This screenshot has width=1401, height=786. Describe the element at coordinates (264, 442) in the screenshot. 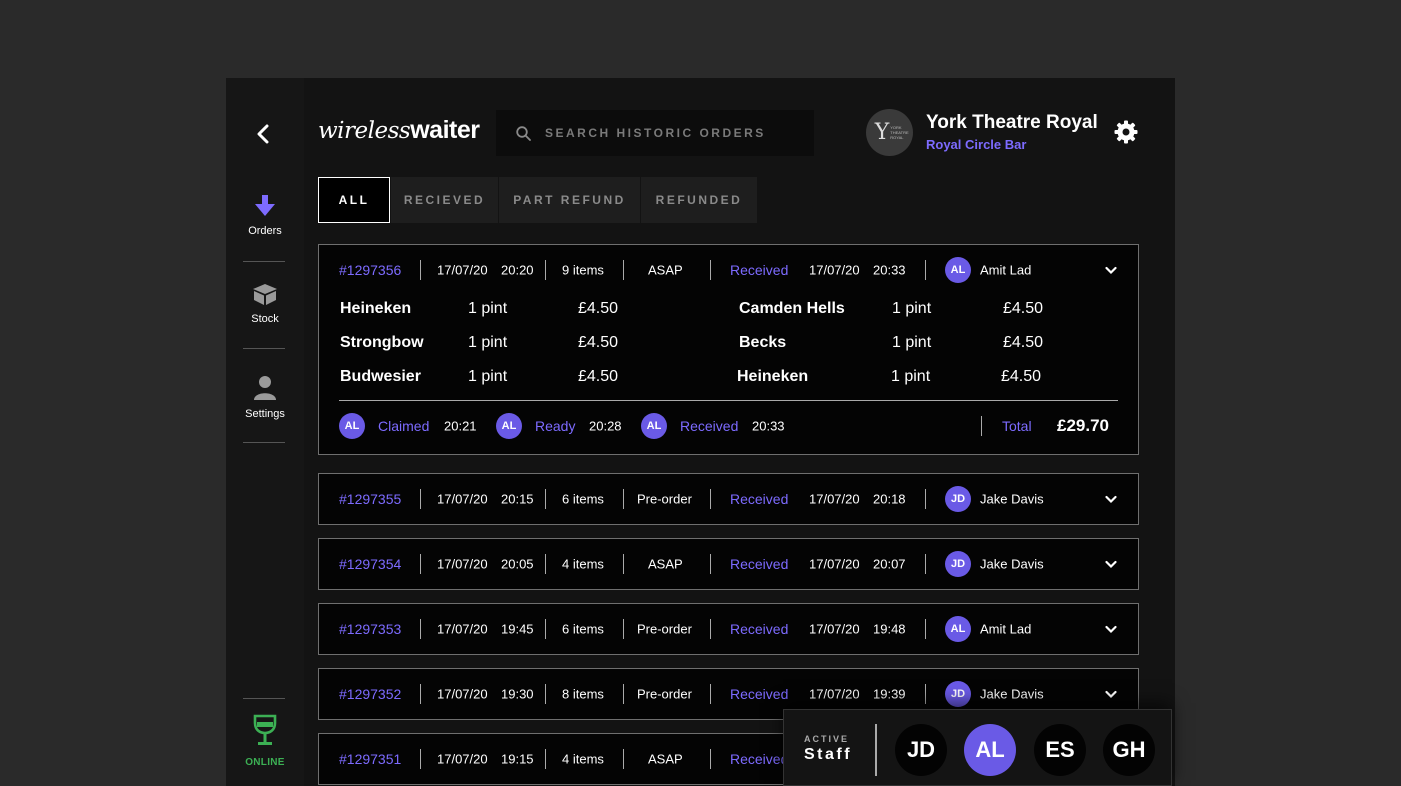

I see `divider` at that location.